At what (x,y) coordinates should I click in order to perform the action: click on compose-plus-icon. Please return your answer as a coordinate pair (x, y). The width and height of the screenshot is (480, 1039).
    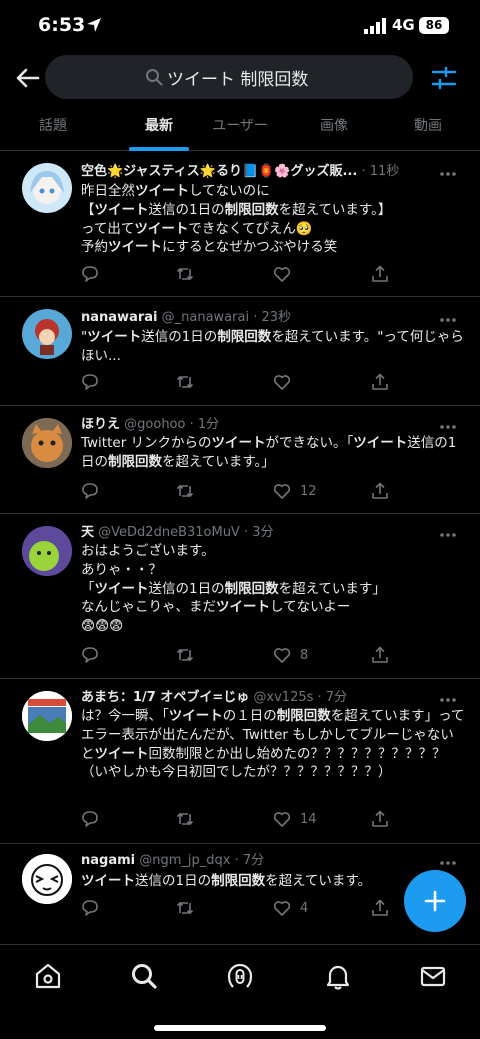
    Looking at the image, I should click on (435, 901).